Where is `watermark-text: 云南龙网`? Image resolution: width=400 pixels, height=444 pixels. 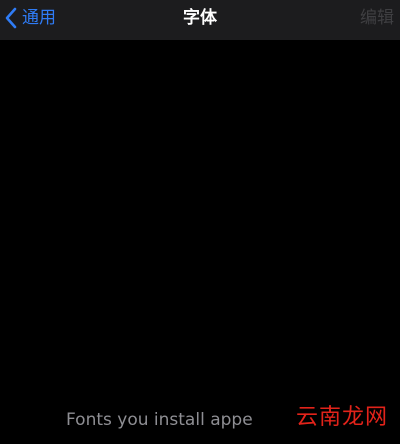 watermark-text: 云南龙网 is located at coordinates (341, 417).